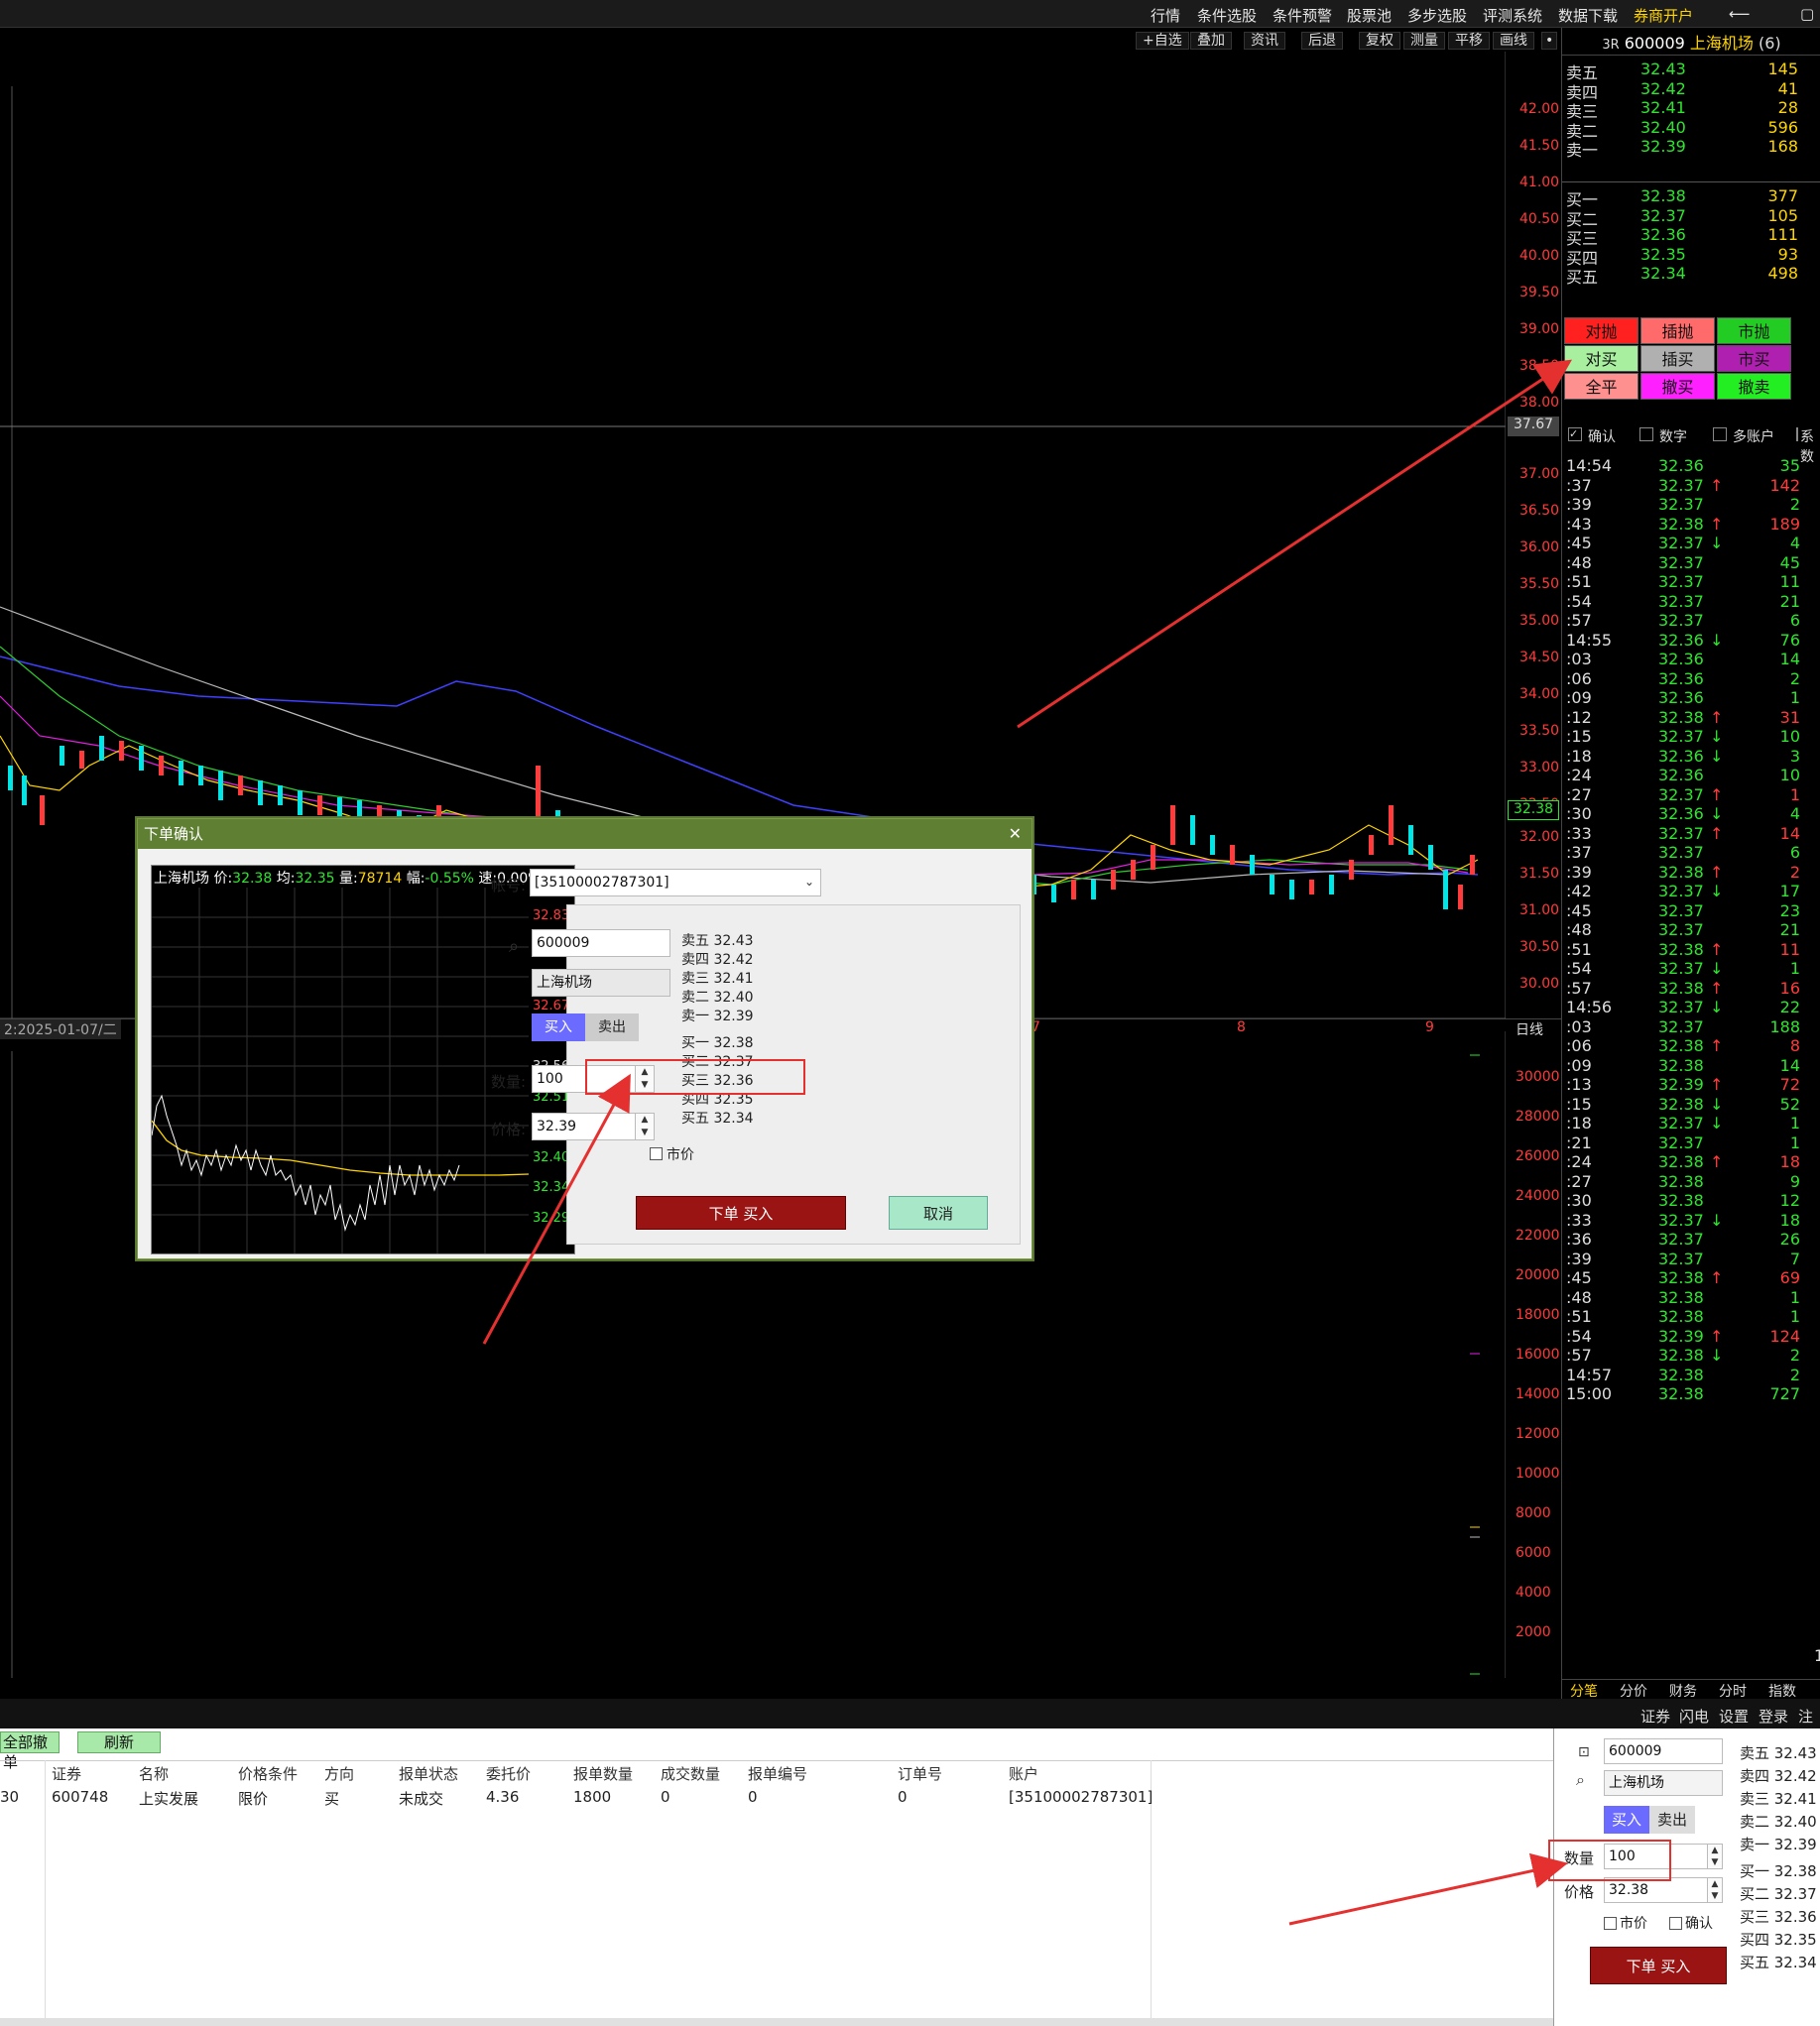 The image size is (1820, 2026). What do you see at coordinates (1428, 1889) in the screenshot?
I see `arrow-to-quick-qty` at bounding box center [1428, 1889].